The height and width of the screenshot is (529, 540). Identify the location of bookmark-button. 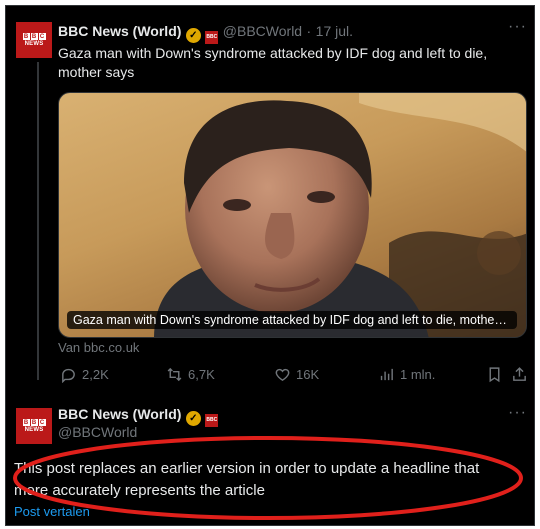
(494, 374).